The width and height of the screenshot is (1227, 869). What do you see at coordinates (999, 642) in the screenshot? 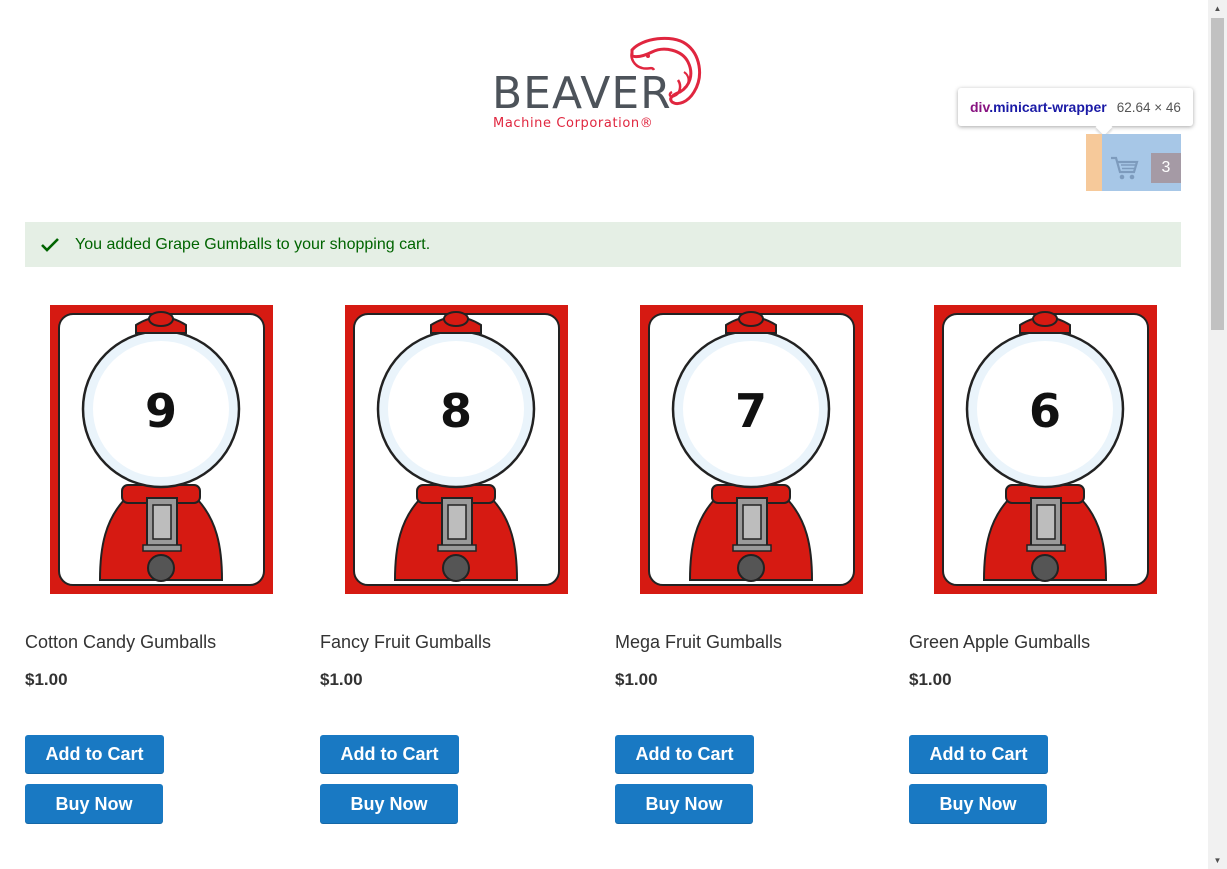
I see `product-name: Green Apple Gumballs` at bounding box center [999, 642].